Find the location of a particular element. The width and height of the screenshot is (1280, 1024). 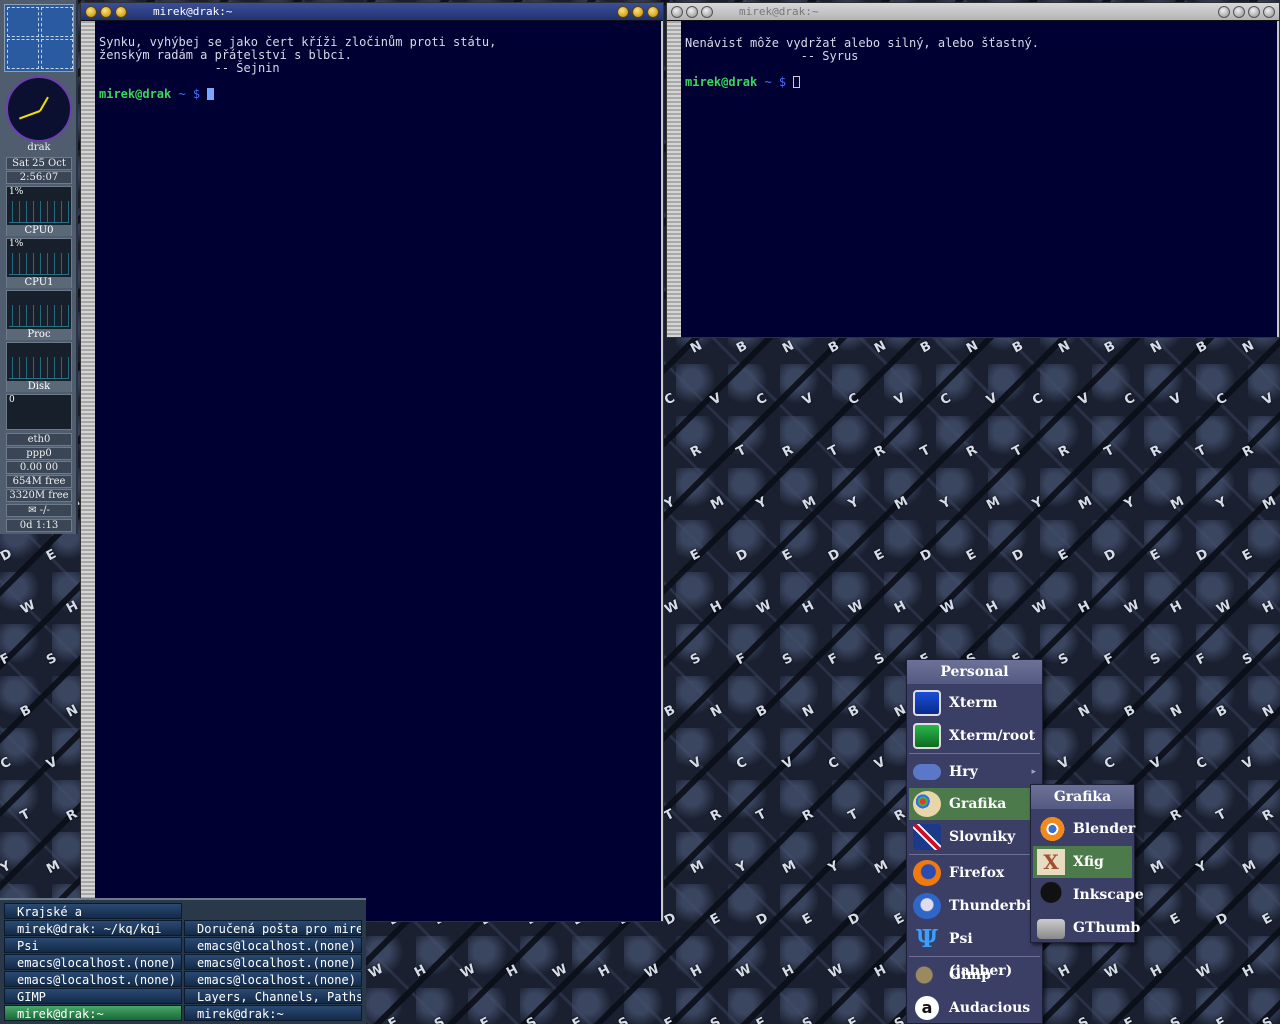

menu-item-xterm-root: Xterm/root is located at coordinates (974, 736).